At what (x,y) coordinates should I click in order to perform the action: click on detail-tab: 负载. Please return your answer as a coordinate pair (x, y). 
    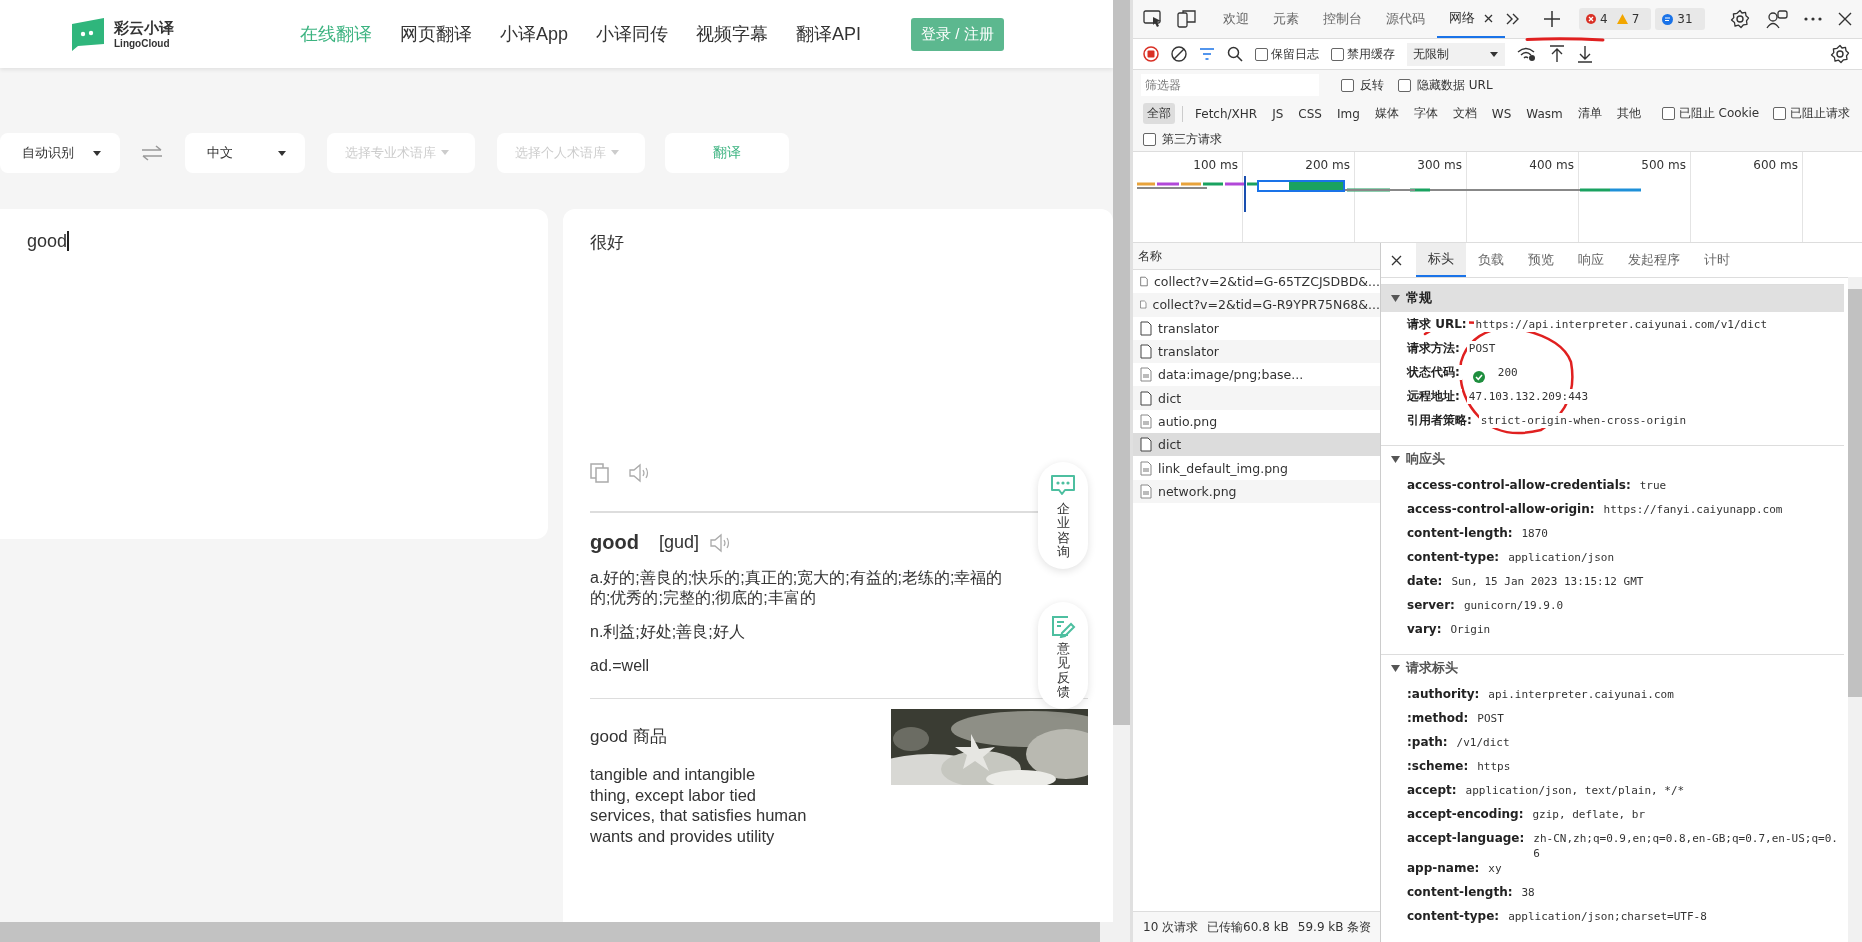
    Looking at the image, I should click on (1491, 260).